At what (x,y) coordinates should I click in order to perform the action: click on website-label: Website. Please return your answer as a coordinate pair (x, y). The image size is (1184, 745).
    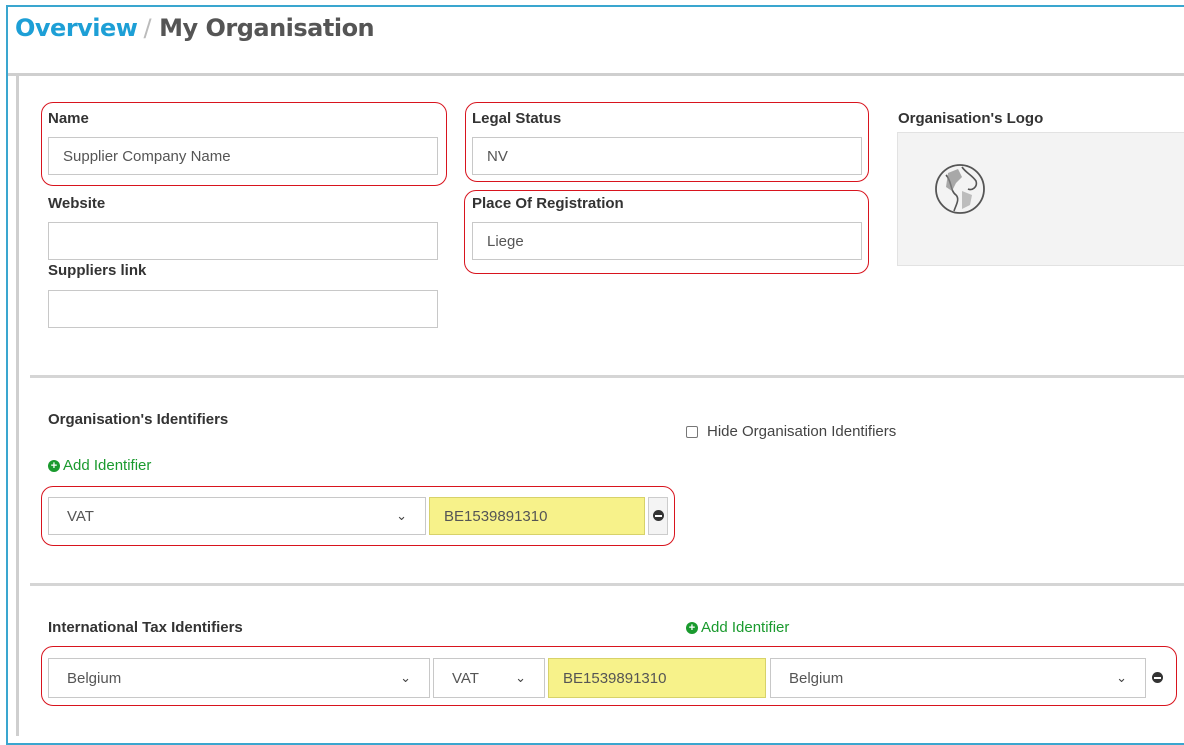
    Looking at the image, I should click on (77, 203).